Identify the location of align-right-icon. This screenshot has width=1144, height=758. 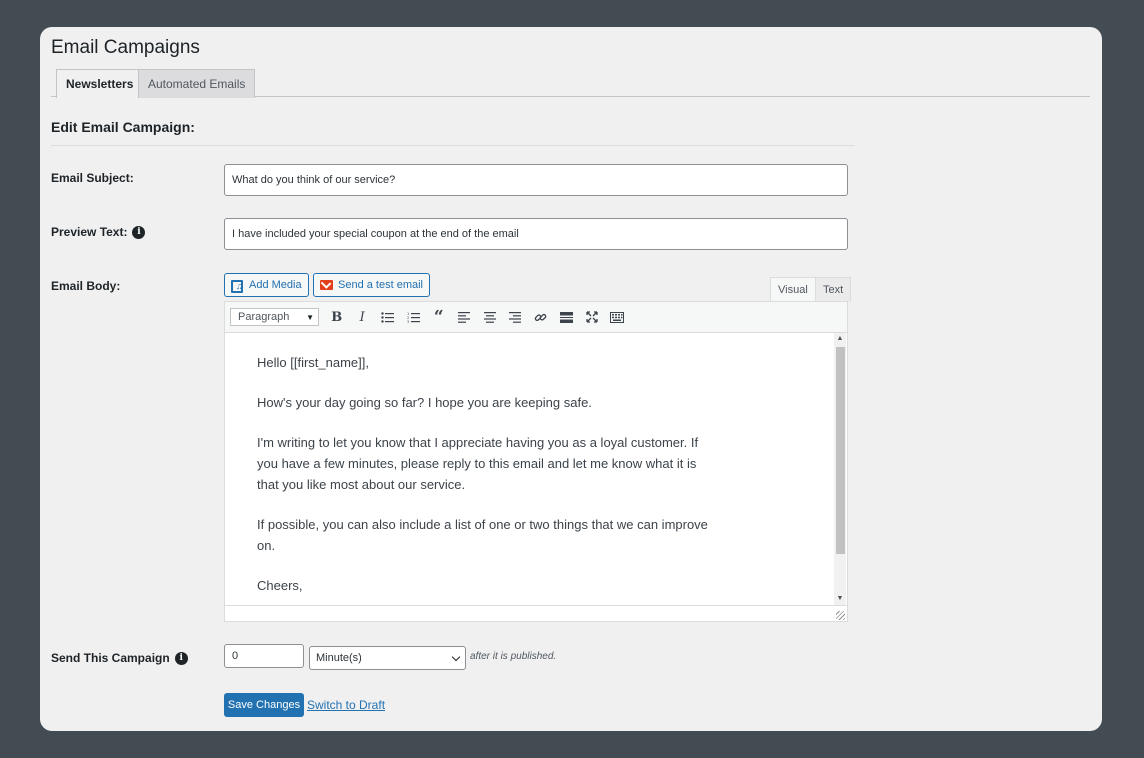
(516, 317).